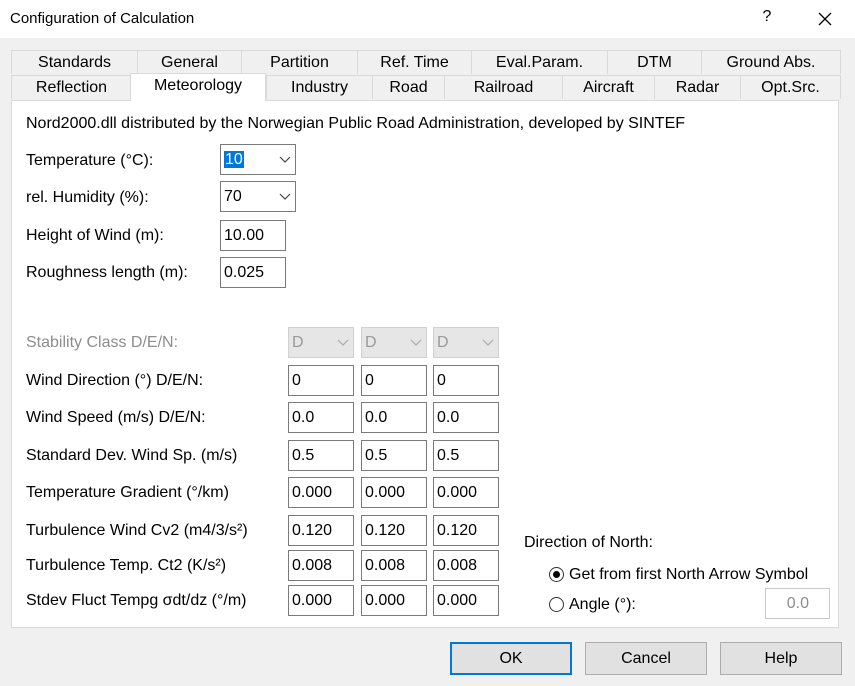 Image resolution: width=855 pixels, height=686 pixels. I want to click on turbulence-wind-day-input: 0.120, so click(321, 530).